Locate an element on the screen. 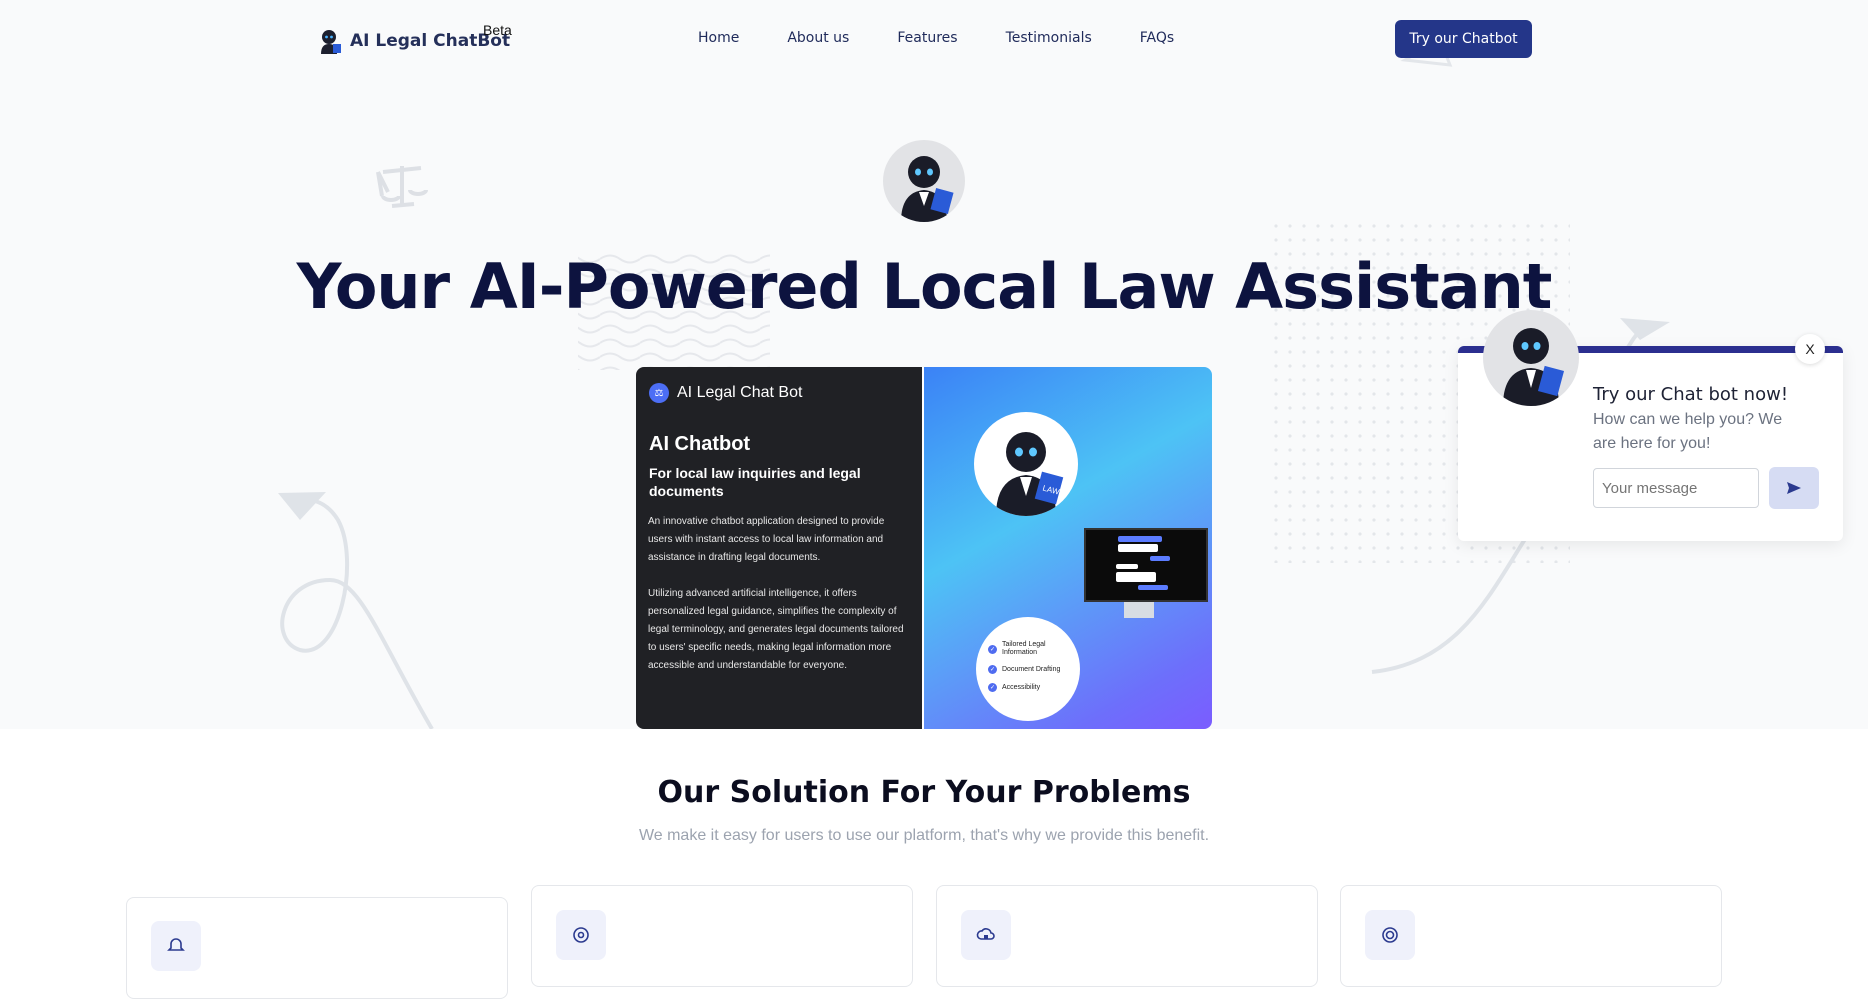 The height and width of the screenshot is (999, 1868). scale-badge-icon: ⚖ is located at coordinates (659, 393).